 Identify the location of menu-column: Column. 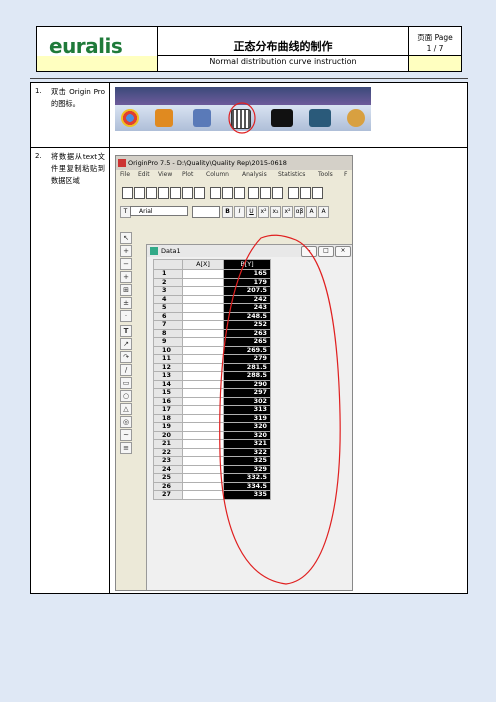
(217, 174).